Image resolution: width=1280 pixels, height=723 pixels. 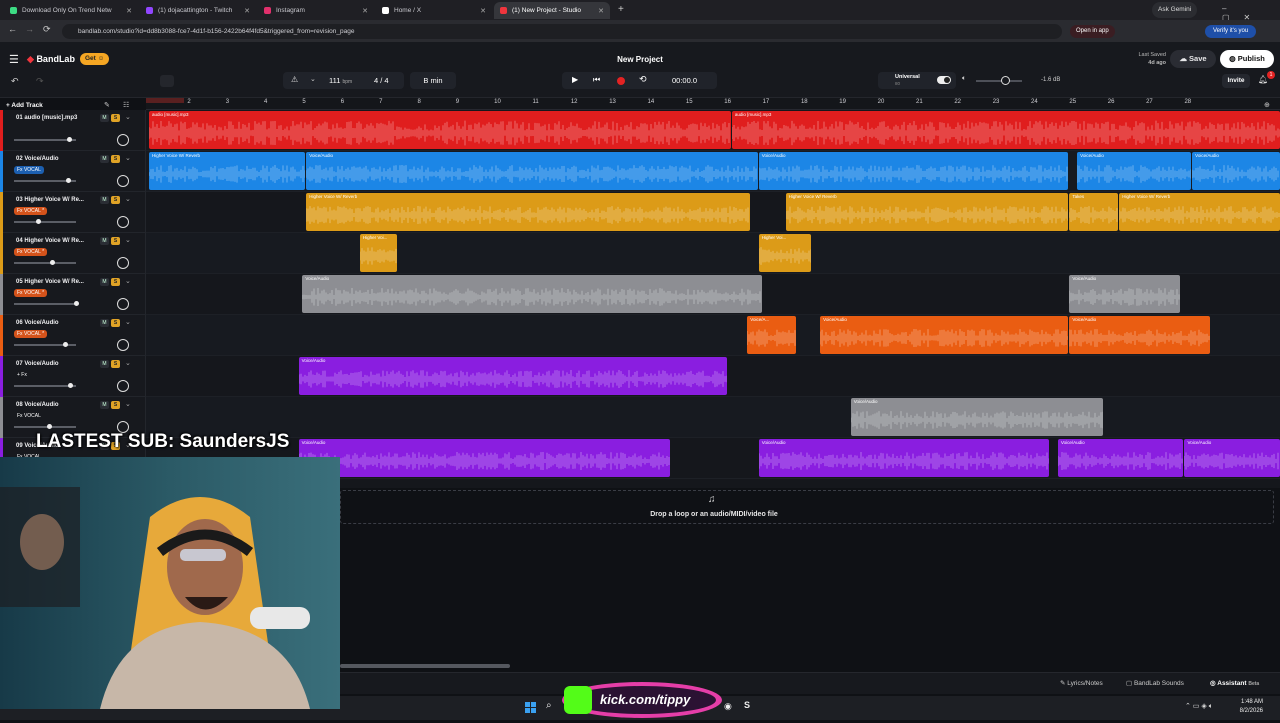 I want to click on track-header: 02 Voice/Audio M S ⌄ Fx VOCAL, so click(x=73, y=171).